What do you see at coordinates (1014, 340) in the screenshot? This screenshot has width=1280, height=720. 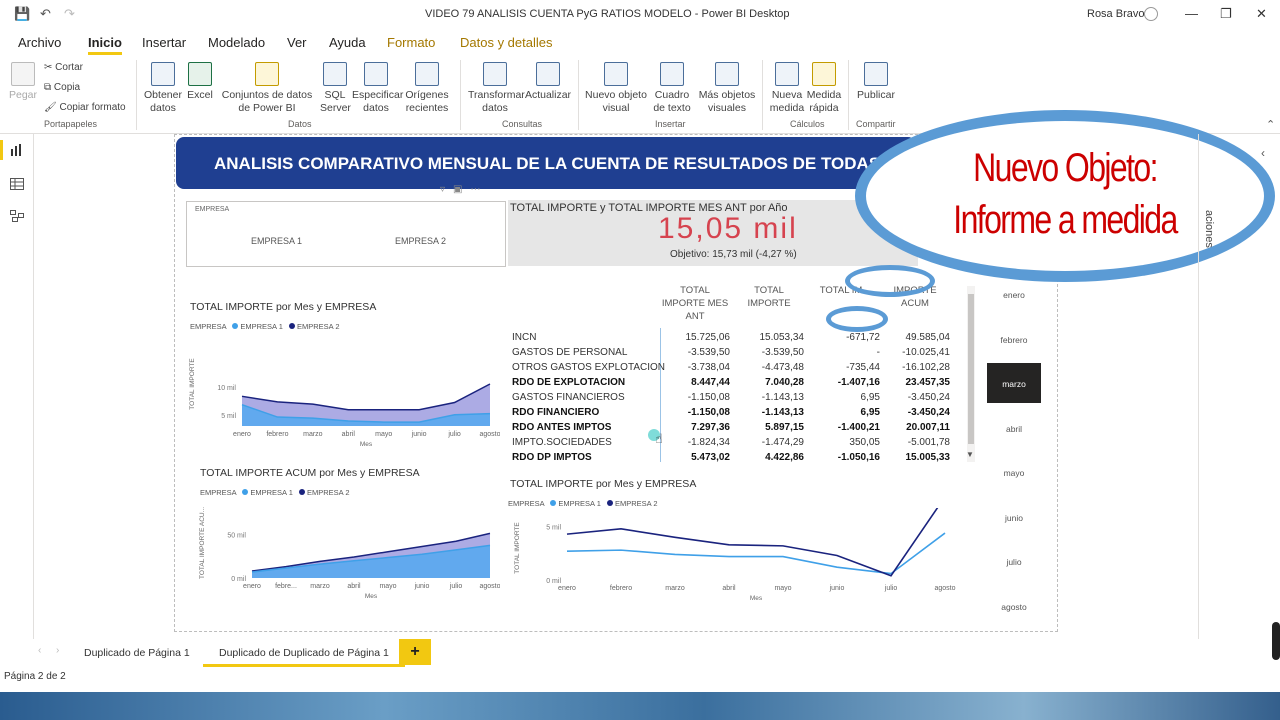 I see `month-option-febrero: febrero` at bounding box center [1014, 340].